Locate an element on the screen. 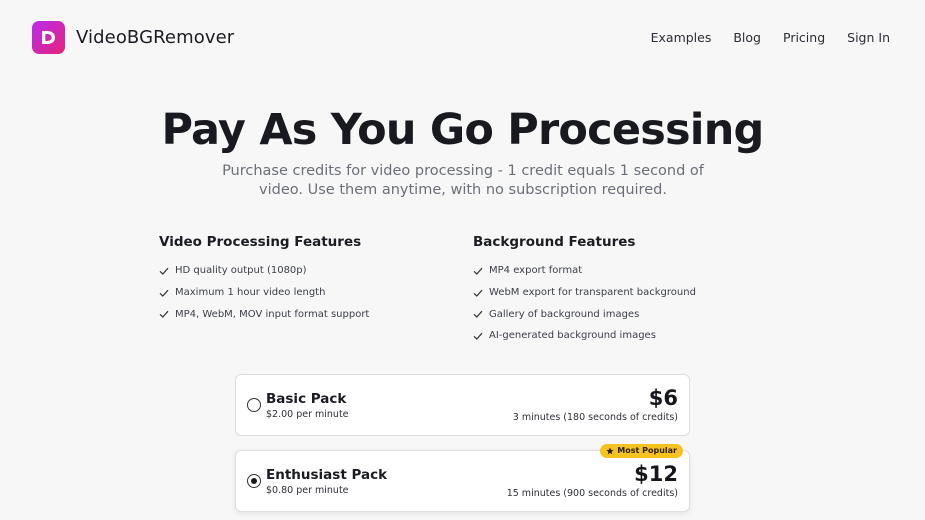 The height and width of the screenshot is (520, 925). pack-credits: 3 minutes (180 seconds of credits) is located at coordinates (595, 417).